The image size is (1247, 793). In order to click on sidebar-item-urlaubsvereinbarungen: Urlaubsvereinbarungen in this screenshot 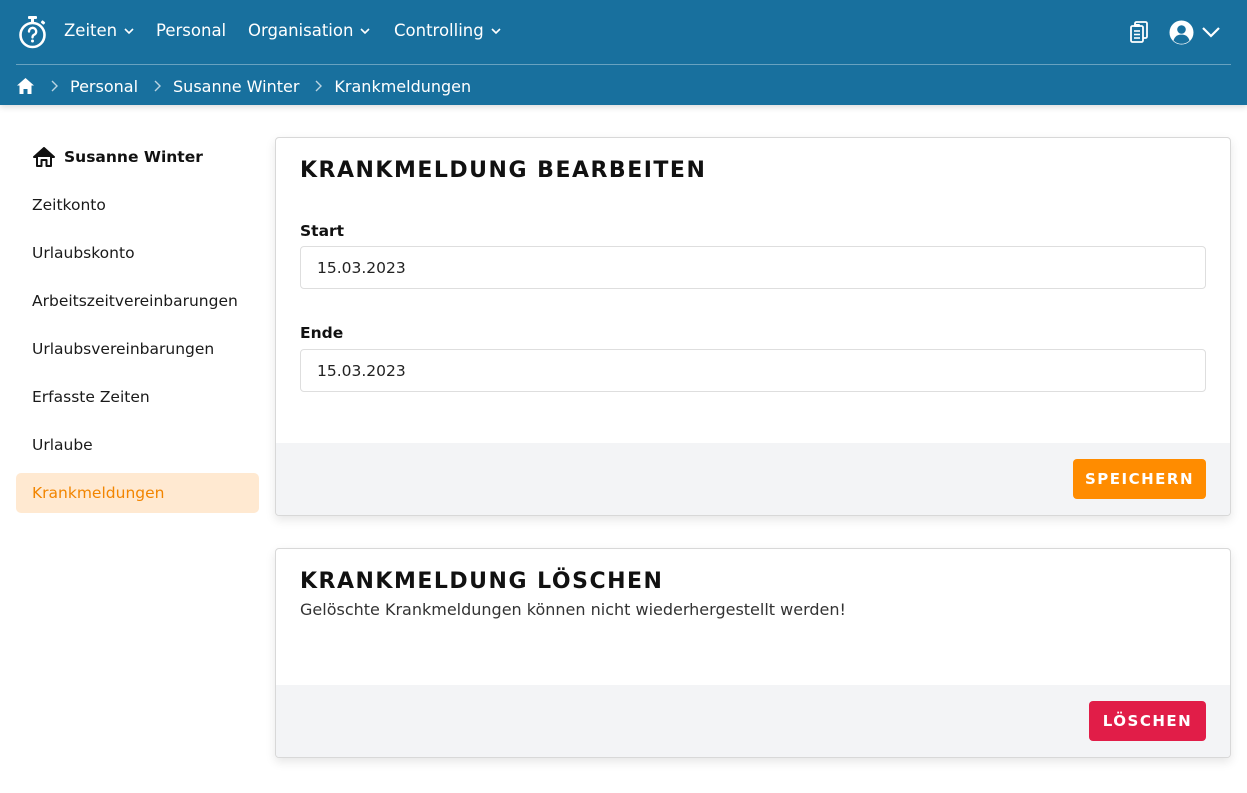, I will do `click(137, 349)`.